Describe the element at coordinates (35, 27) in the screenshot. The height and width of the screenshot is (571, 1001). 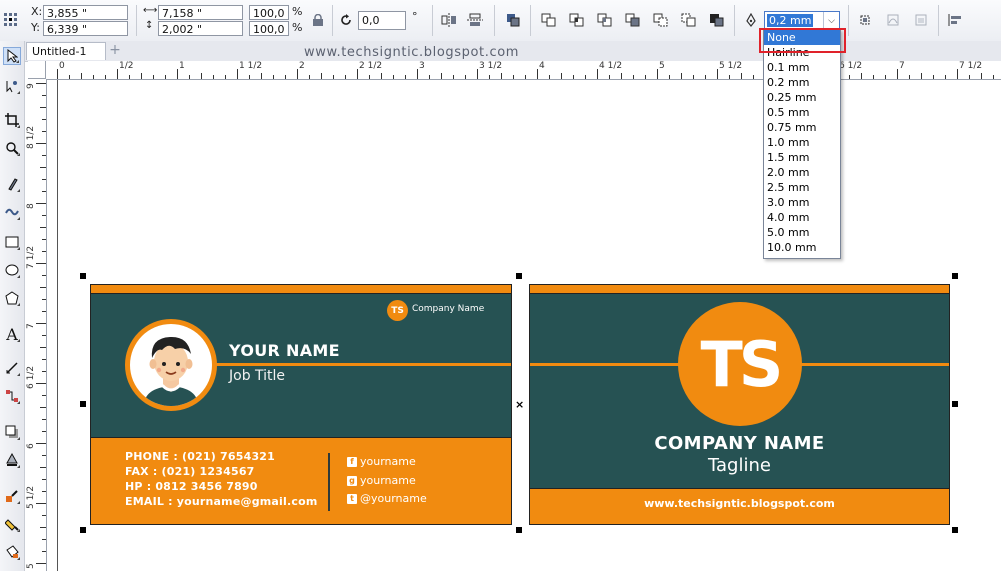
I see `y-label: Y:` at that location.